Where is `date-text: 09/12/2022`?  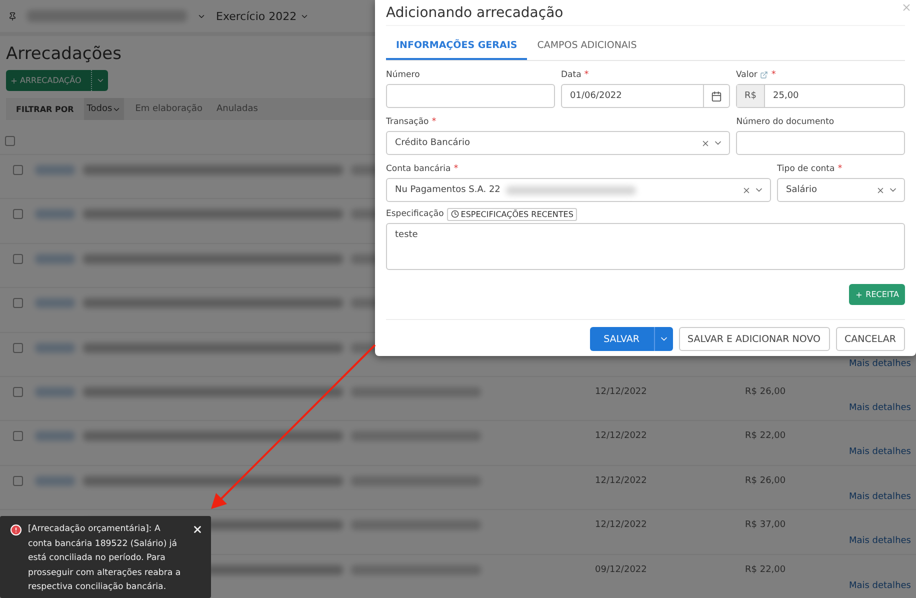
date-text: 09/12/2022 is located at coordinates (621, 569).